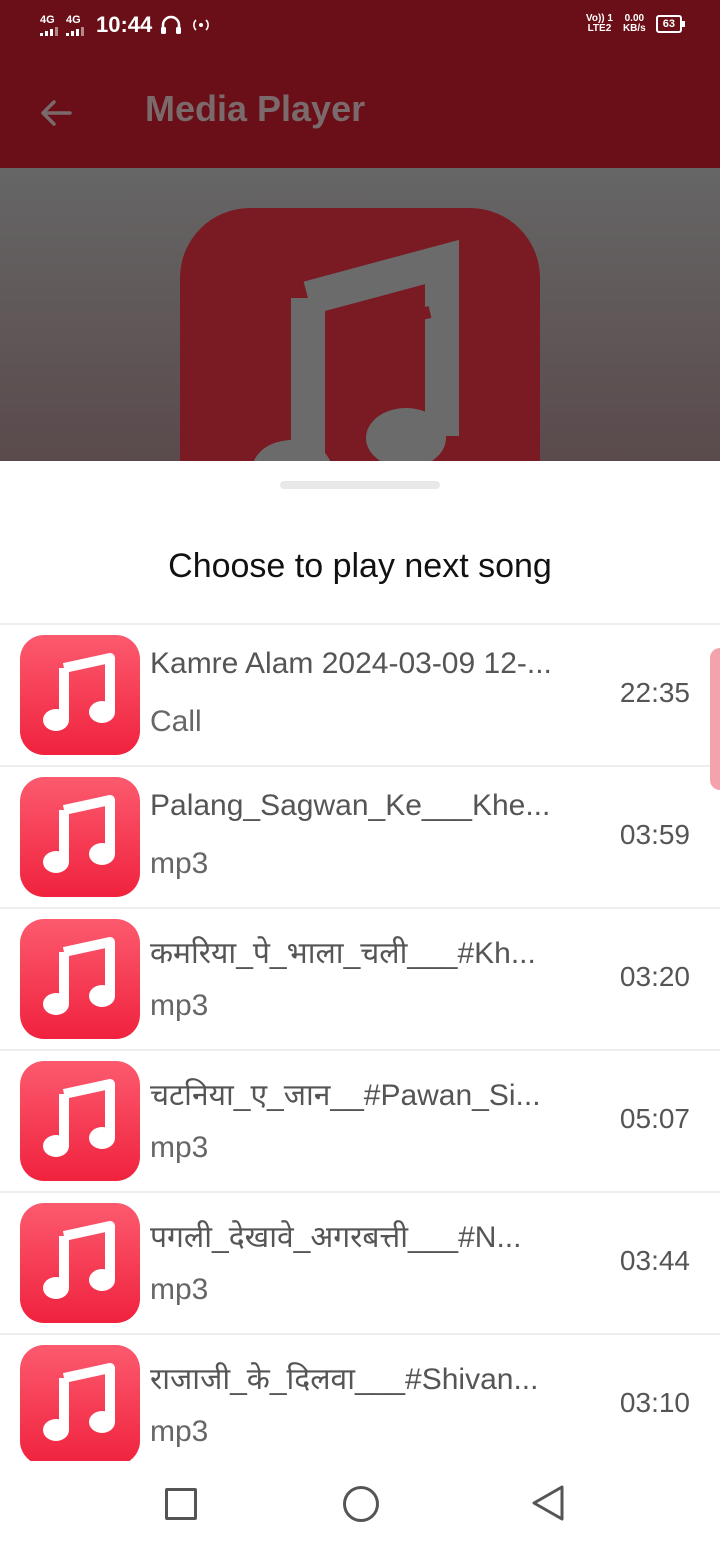  I want to click on arrow-left-icon, so click(56, 113).